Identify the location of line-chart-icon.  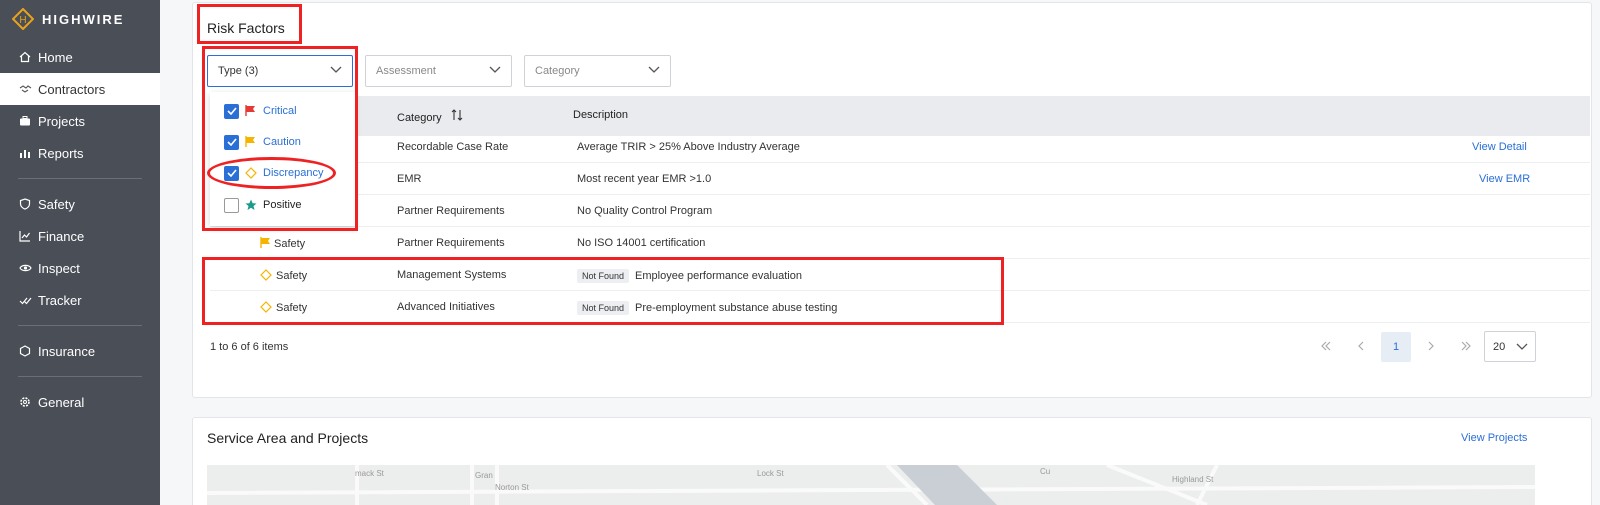
(25, 236).